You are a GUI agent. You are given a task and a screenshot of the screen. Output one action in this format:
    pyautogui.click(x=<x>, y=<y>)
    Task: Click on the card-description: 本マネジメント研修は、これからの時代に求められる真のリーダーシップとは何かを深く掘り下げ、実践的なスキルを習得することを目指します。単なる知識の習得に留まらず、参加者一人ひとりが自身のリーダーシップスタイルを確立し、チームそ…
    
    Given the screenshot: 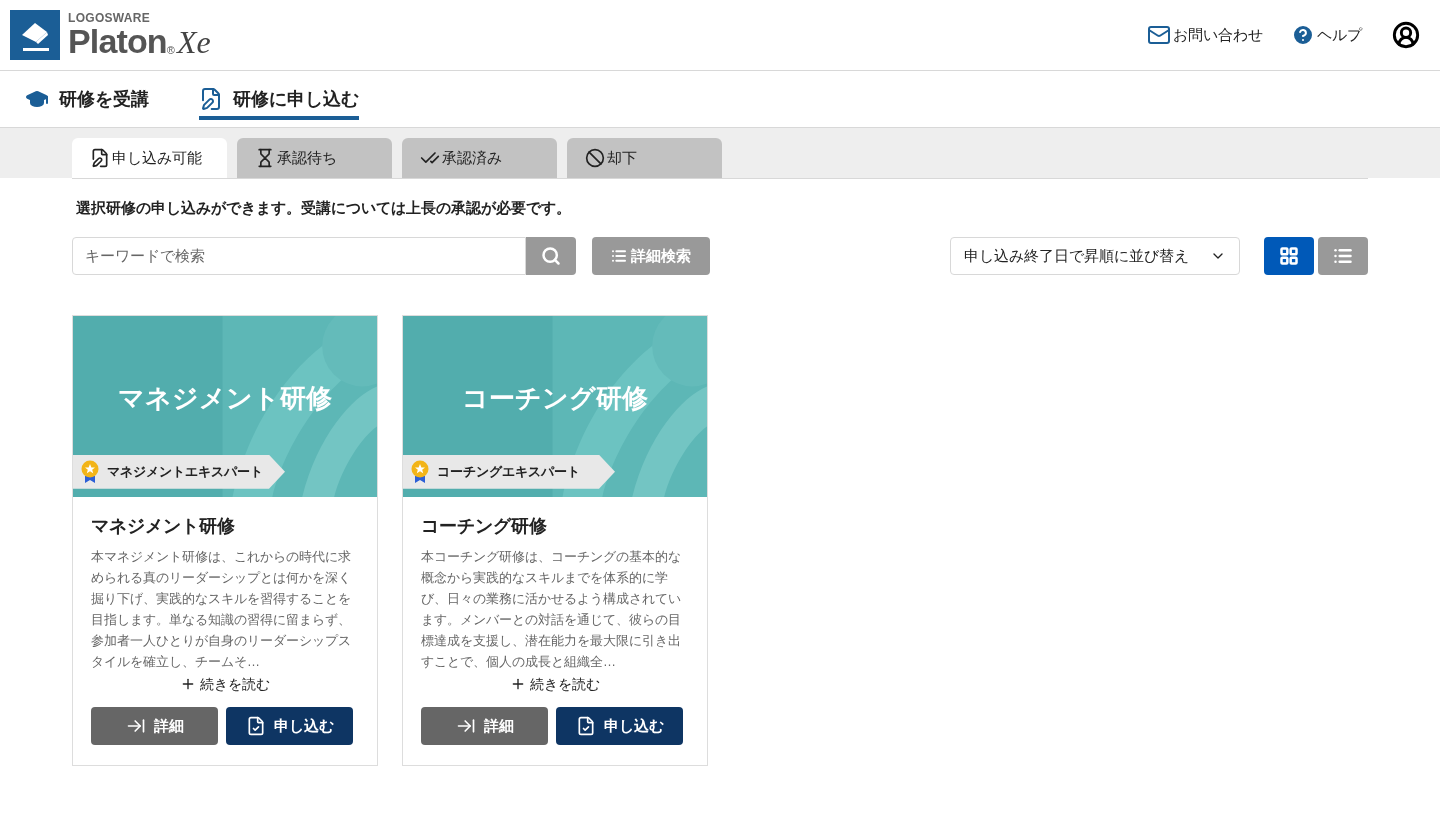 What is the action you would take?
    pyautogui.click(x=221, y=609)
    